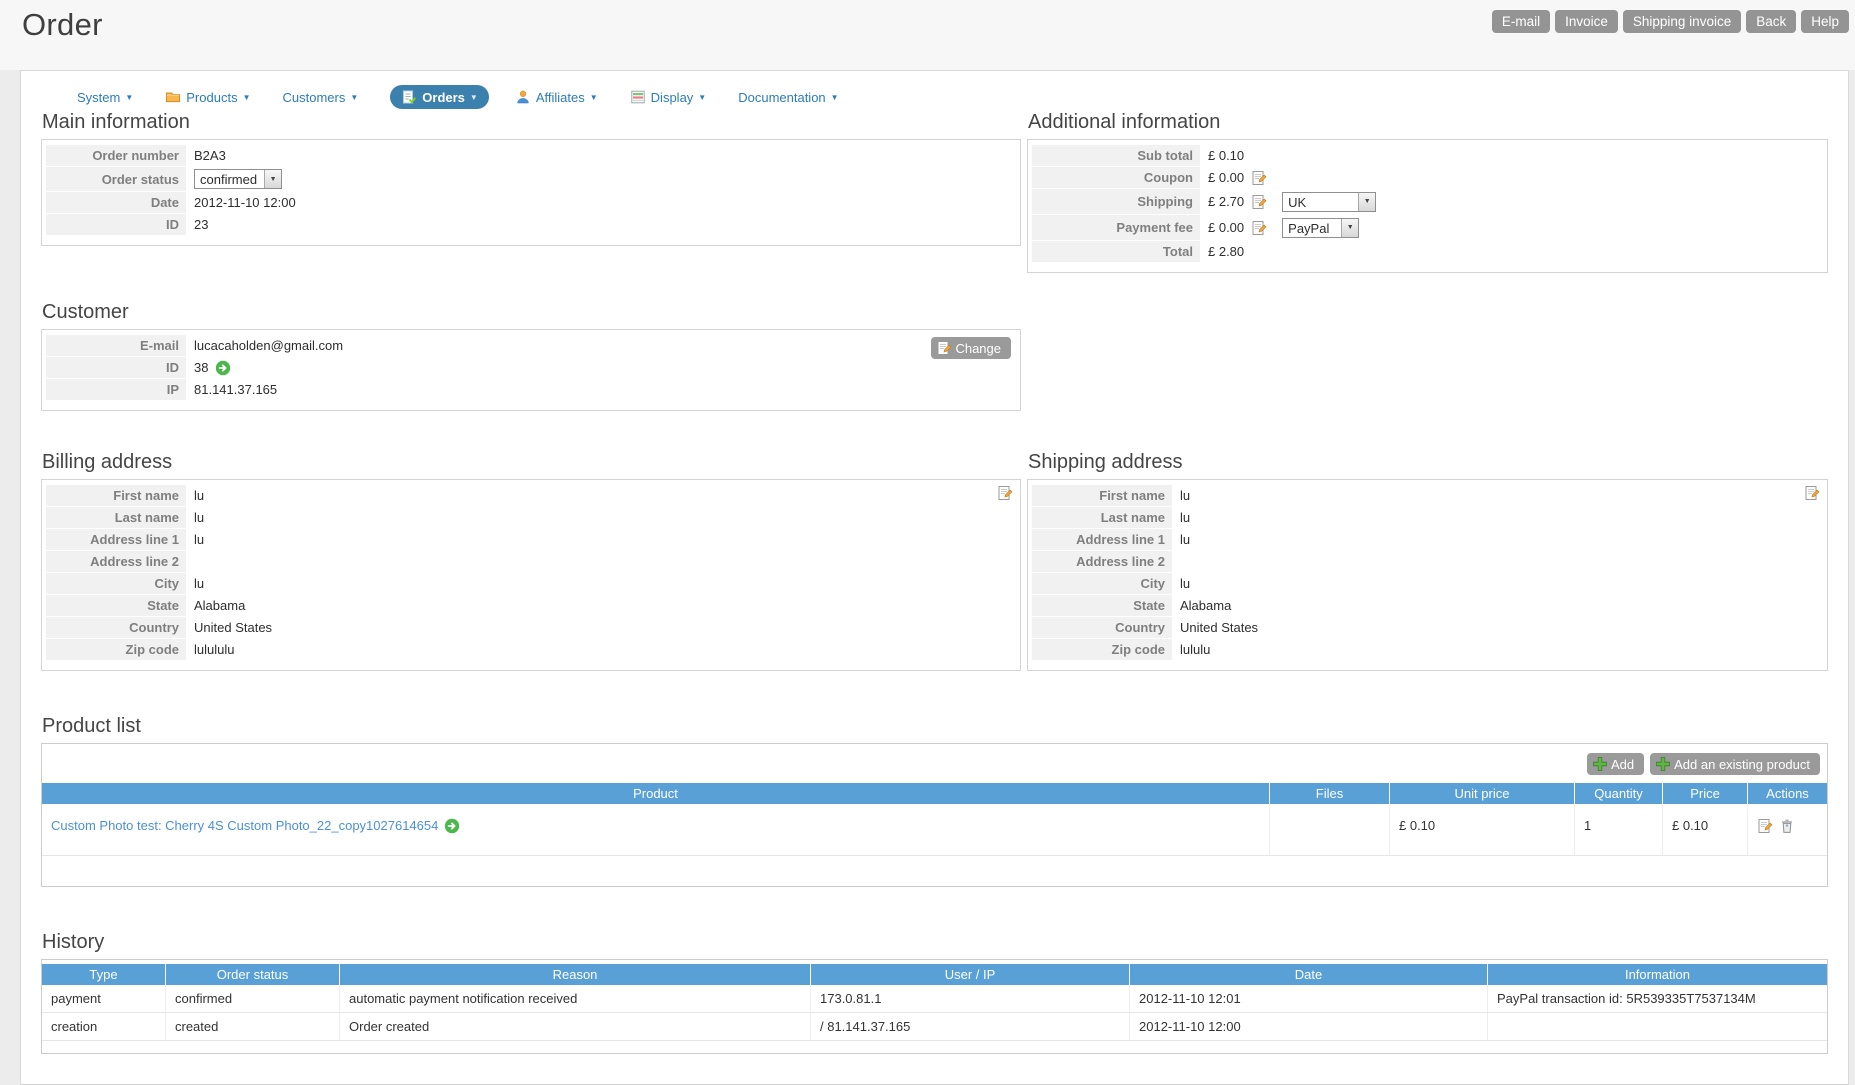 This screenshot has height=1085, width=1855. Describe the element at coordinates (1116, 155) in the screenshot. I see `sub-total-label: Sub total` at that location.